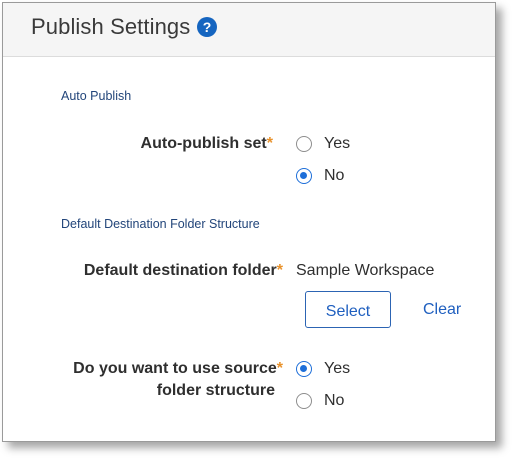 Image resolution: width=512 pixels, height=458 pixels. Describe the element at coordinates (215, 390) in the screenshot. I see `source-structure-label-line2: folder structure` at that location.